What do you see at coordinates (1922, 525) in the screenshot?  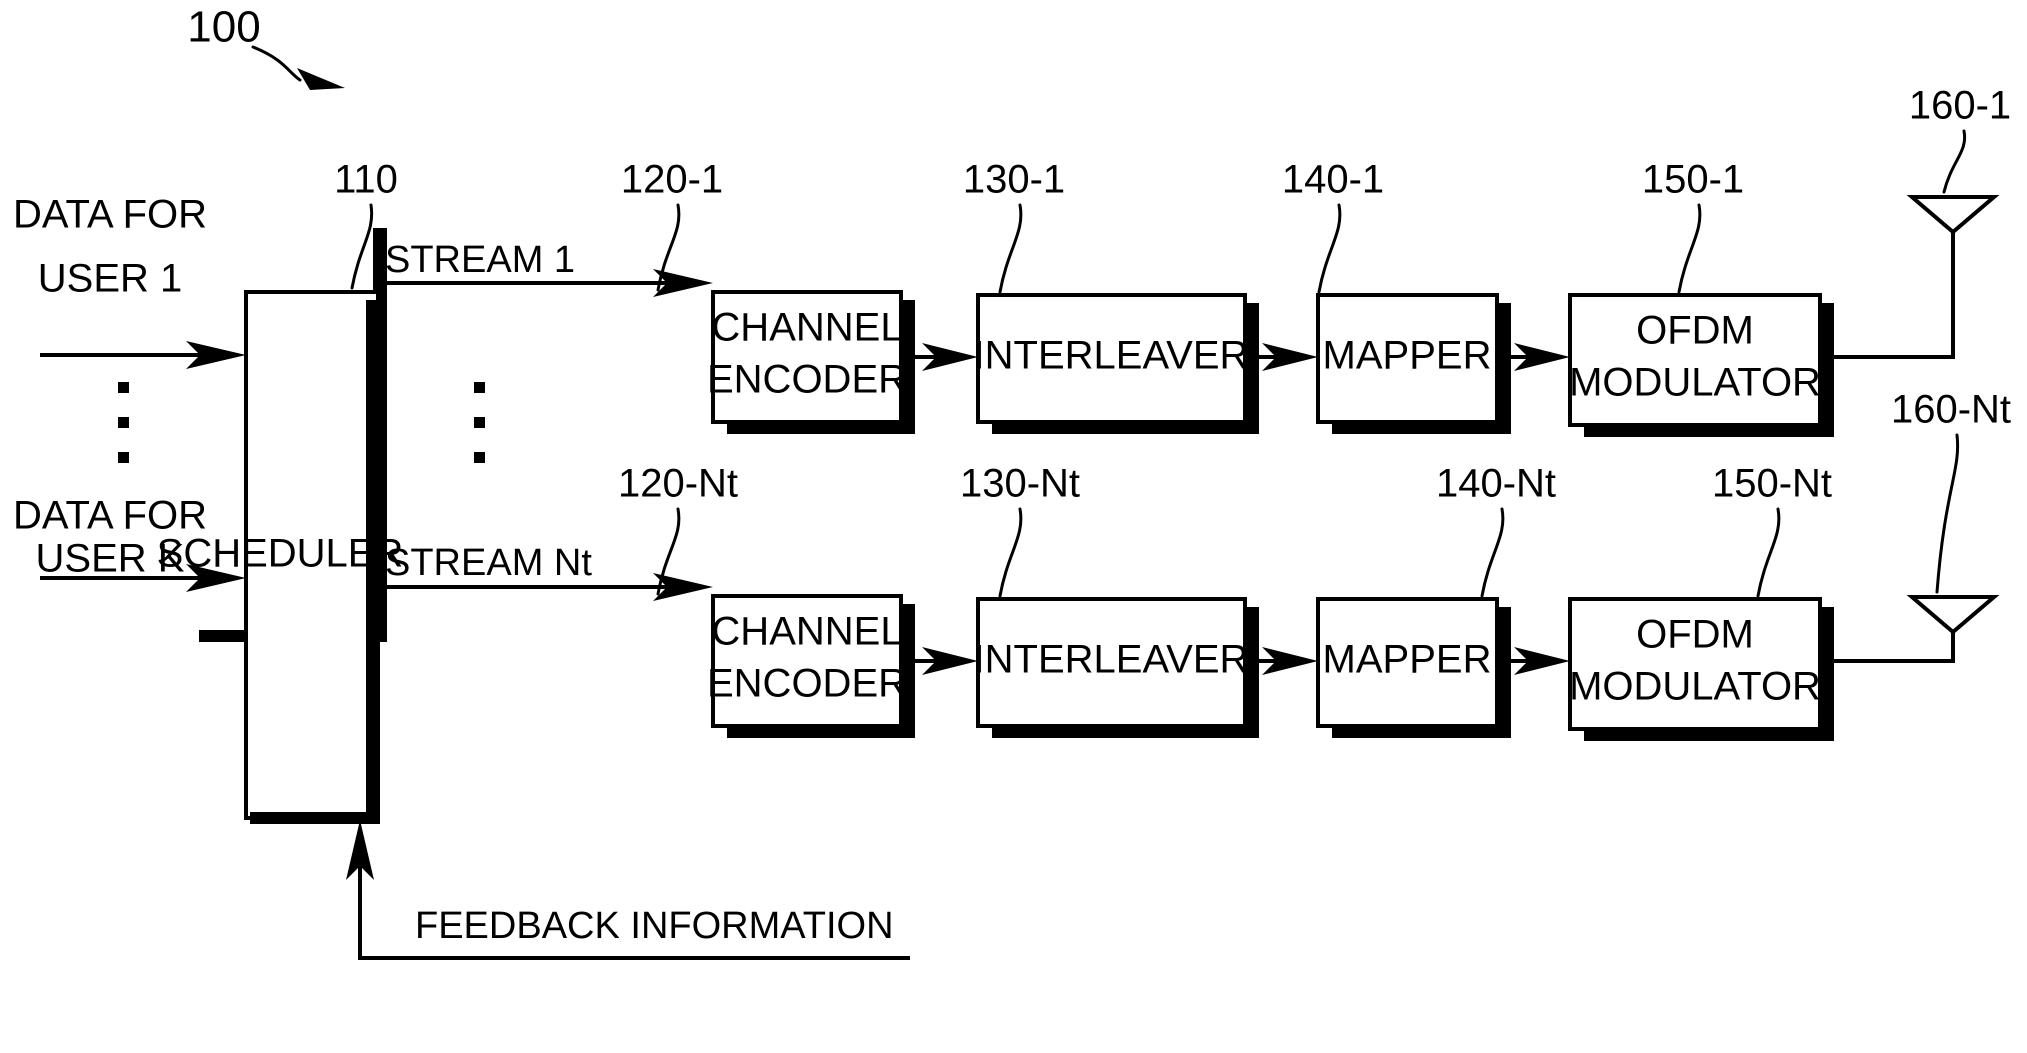 I see `antenna-nt-group: 160-Nt` at bounding box center [1922, 525].